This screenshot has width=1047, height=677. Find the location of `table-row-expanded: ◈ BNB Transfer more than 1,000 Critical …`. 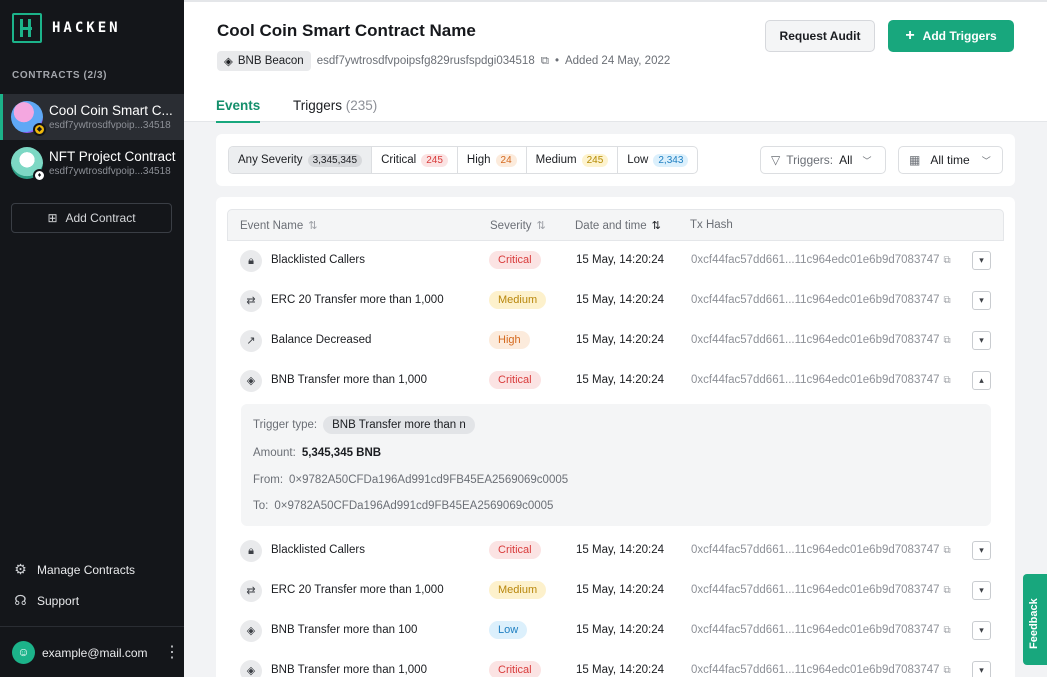

table-row-expanded: ◈ BNB Transfer more than 1,000 Critical … is located at coordinates (615, 381).